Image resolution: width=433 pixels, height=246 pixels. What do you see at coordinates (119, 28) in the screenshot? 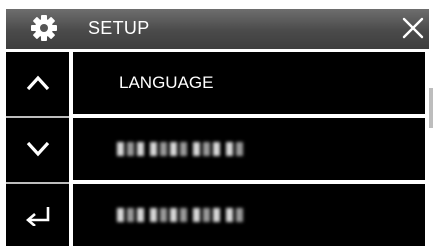
I see `page-title: SETUP` at bounding box center [119, 28].